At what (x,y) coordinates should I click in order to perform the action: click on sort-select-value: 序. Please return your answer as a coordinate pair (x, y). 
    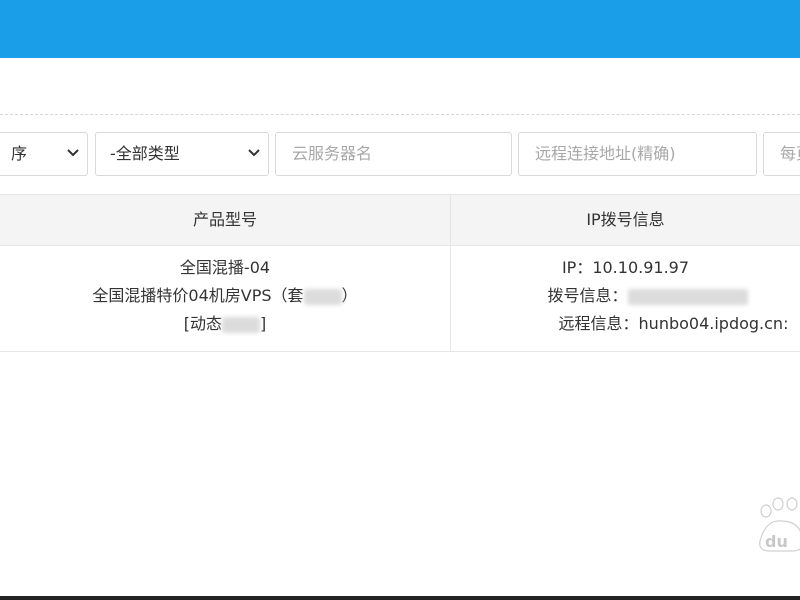
    Looking at the image, I should click on (19, 153).